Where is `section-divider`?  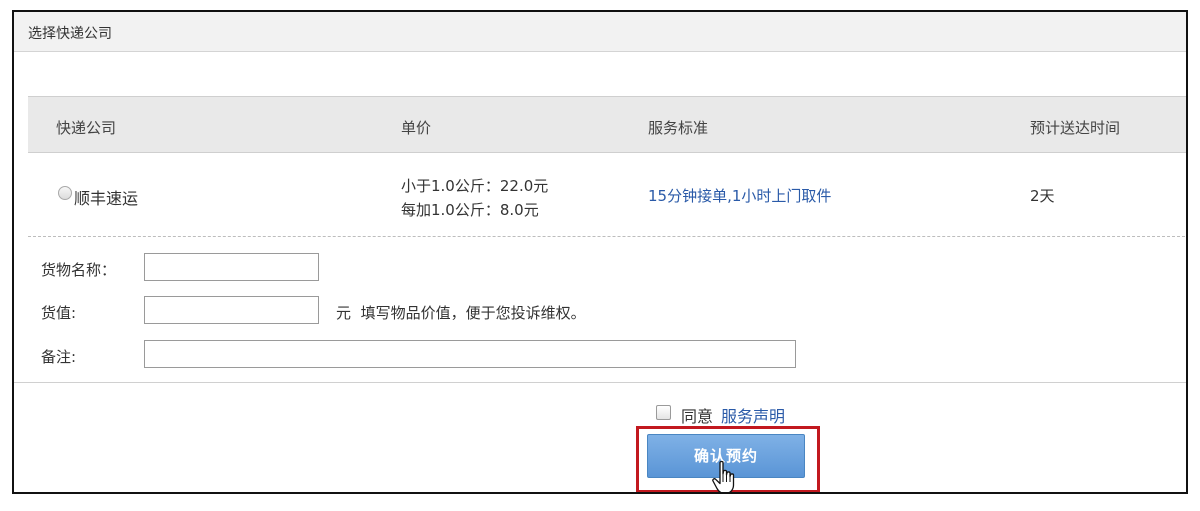
section-divider is located at coordinates (600, 382).